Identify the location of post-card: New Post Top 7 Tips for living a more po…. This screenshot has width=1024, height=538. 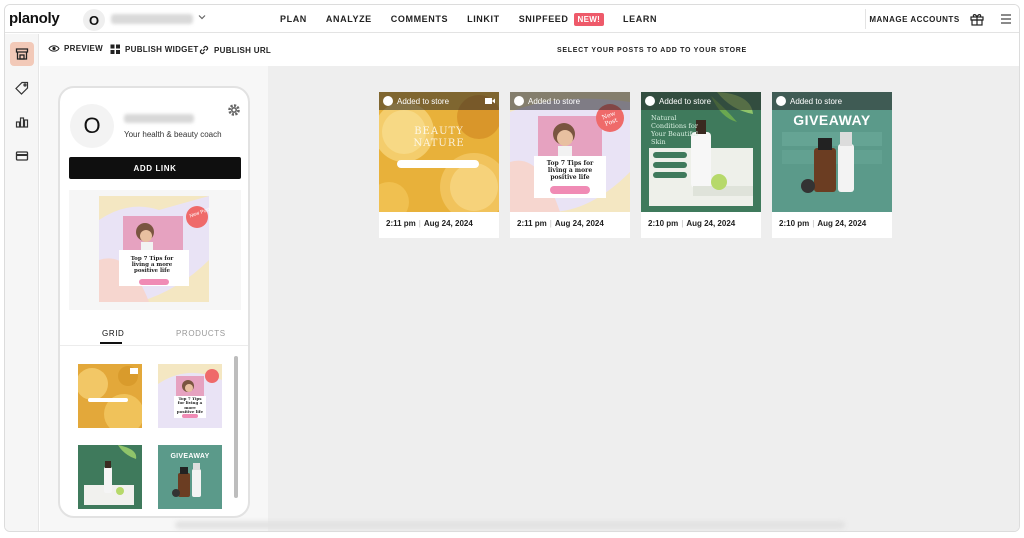
(570, 165).